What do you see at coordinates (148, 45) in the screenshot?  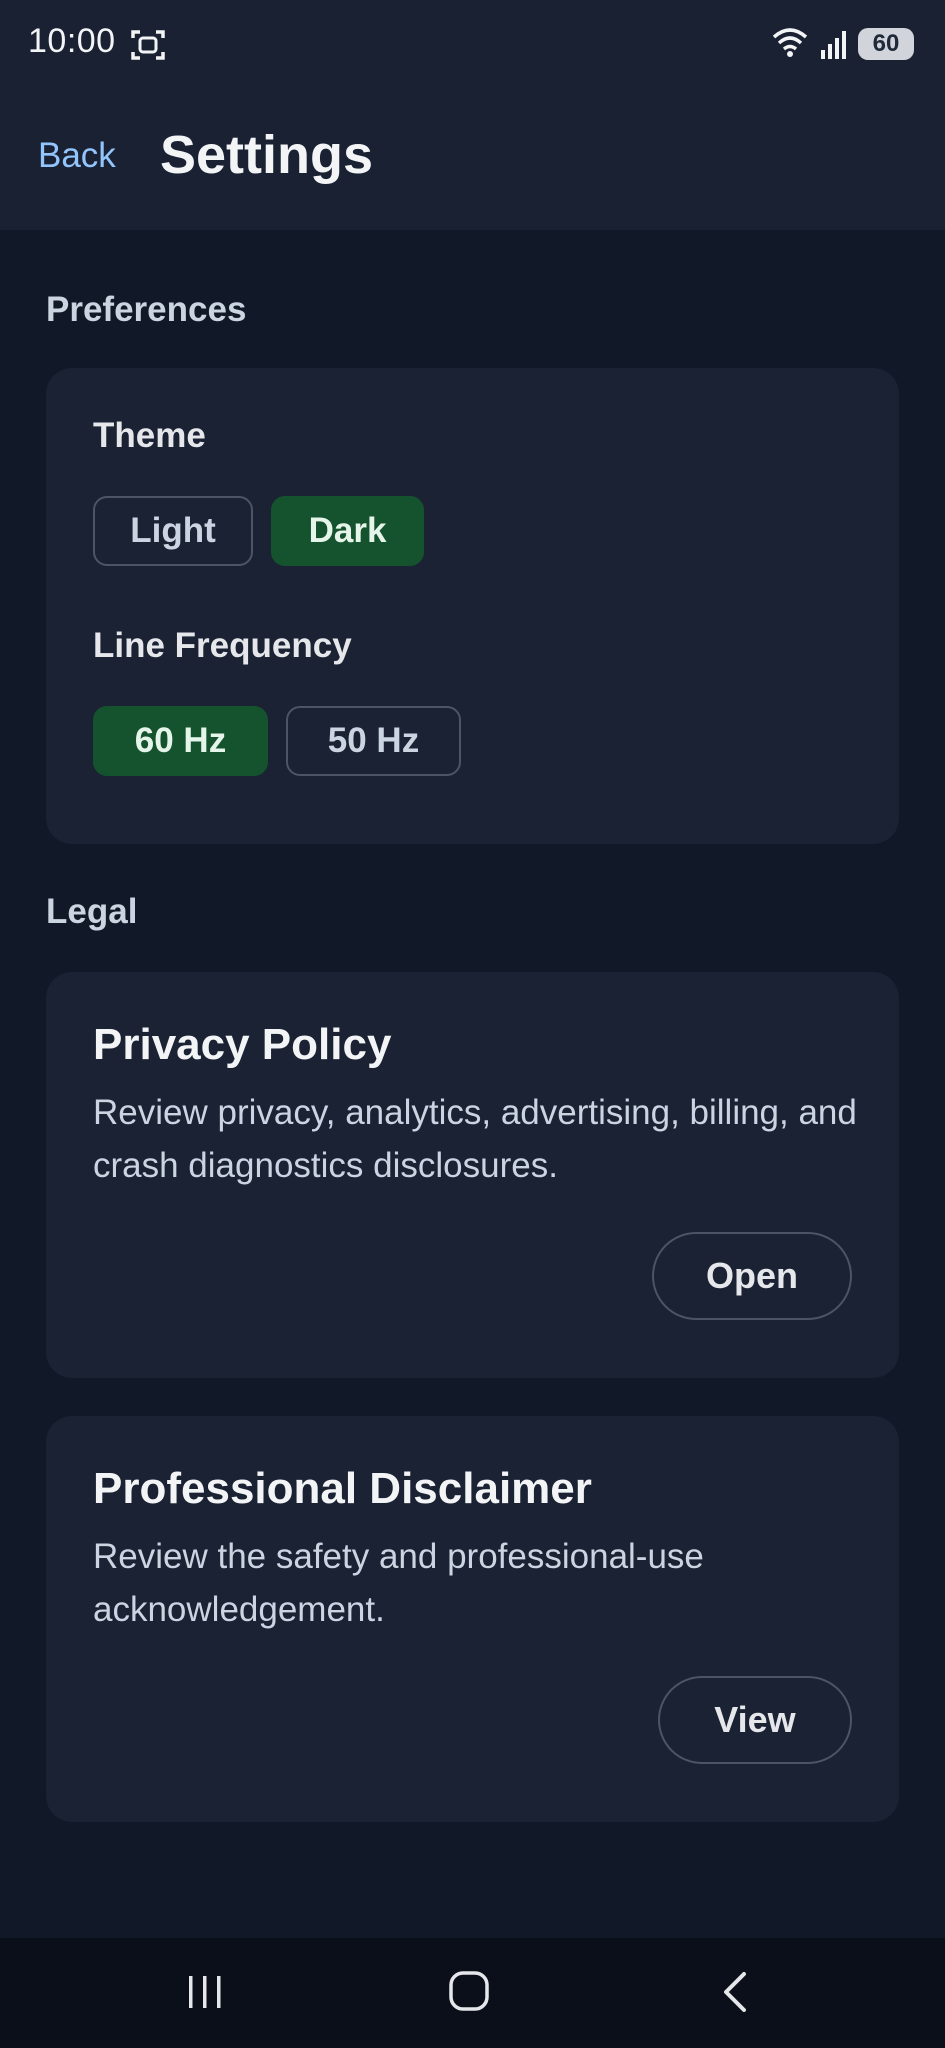 I see `screenshot-icon` at bounding box center [148, 45].